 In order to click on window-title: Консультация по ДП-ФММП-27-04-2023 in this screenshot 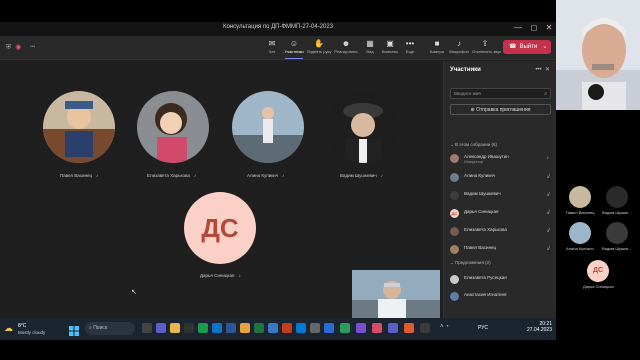, I will do `click(278, 27)`.